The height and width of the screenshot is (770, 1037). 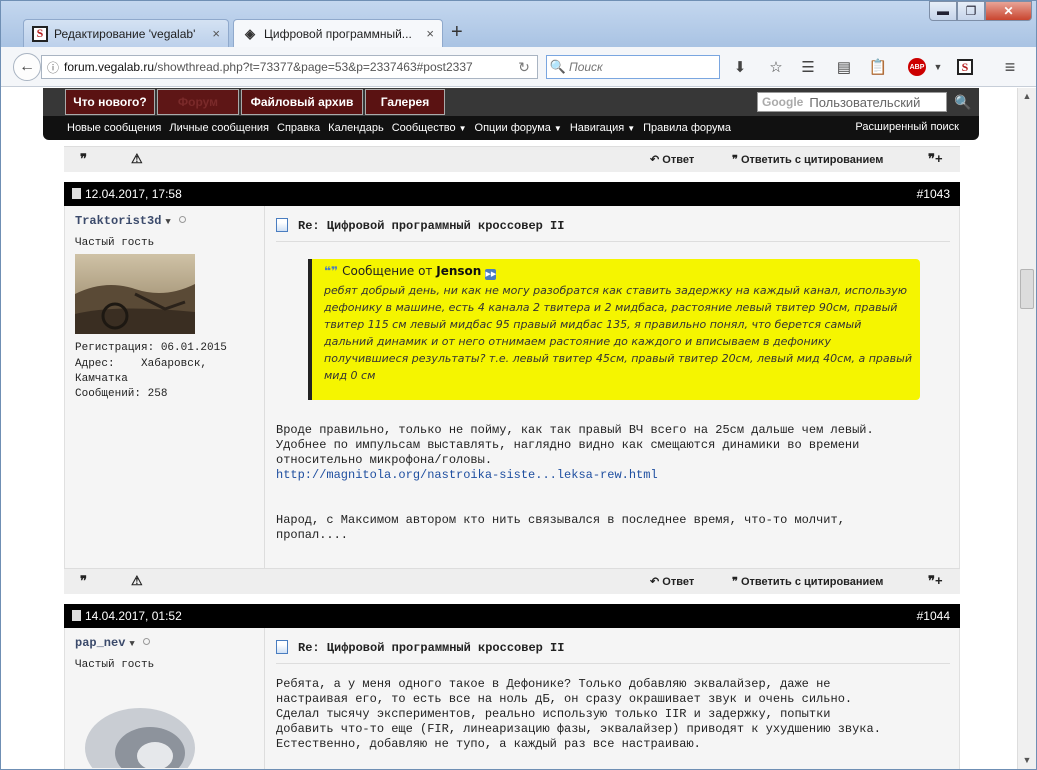 What do you see at coordinates (518, 128) in the screenshot?
I see `nav-forum-options: Опции форума ▼` at bounding box center [518, 128].